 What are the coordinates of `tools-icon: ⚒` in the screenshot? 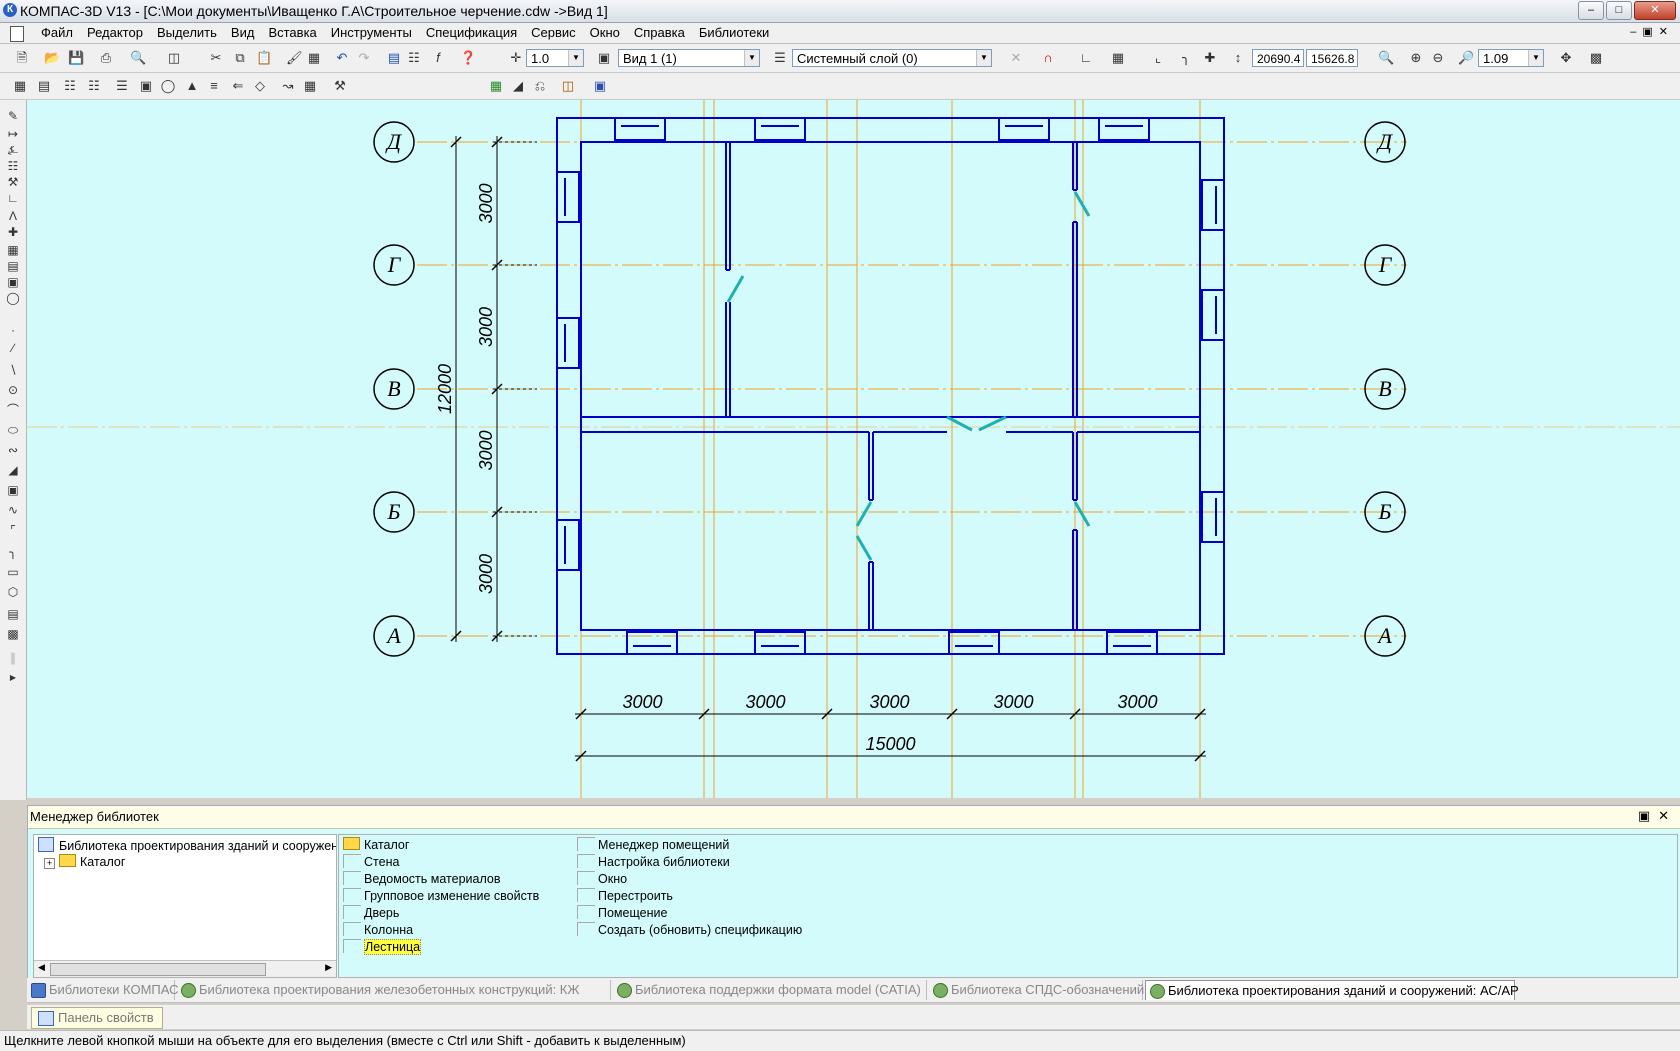 It's located at (340, 86).